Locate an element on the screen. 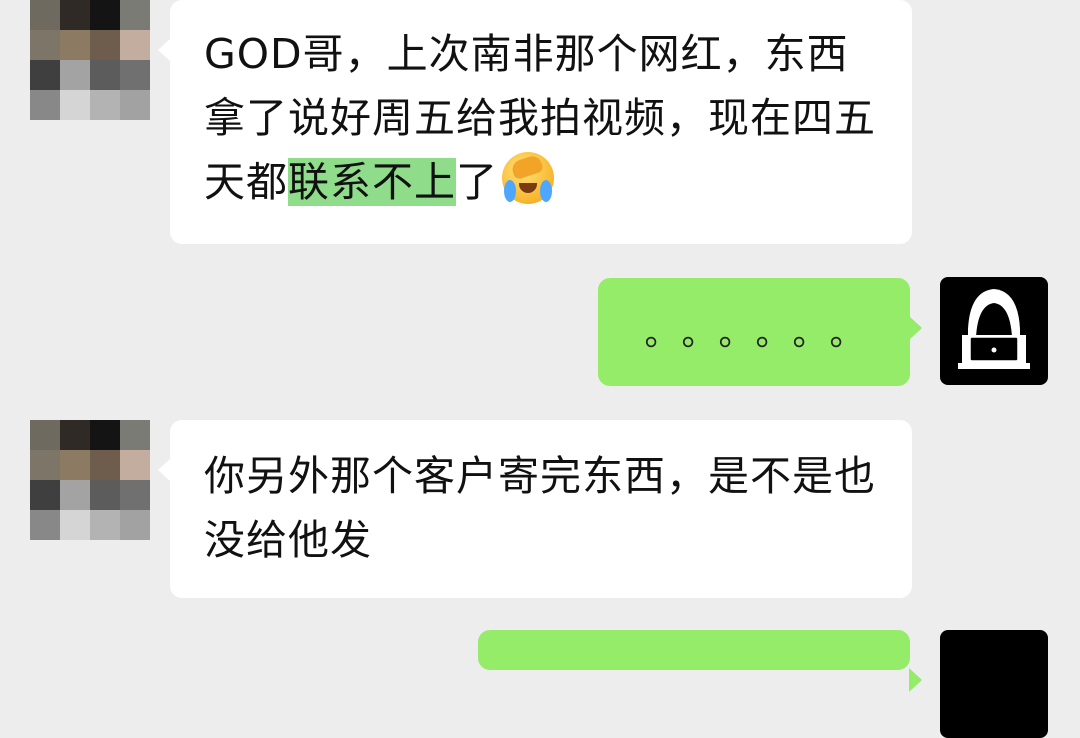 The image size is (1080, 738). self-avatar-partial is located at coordinates (994, 684).